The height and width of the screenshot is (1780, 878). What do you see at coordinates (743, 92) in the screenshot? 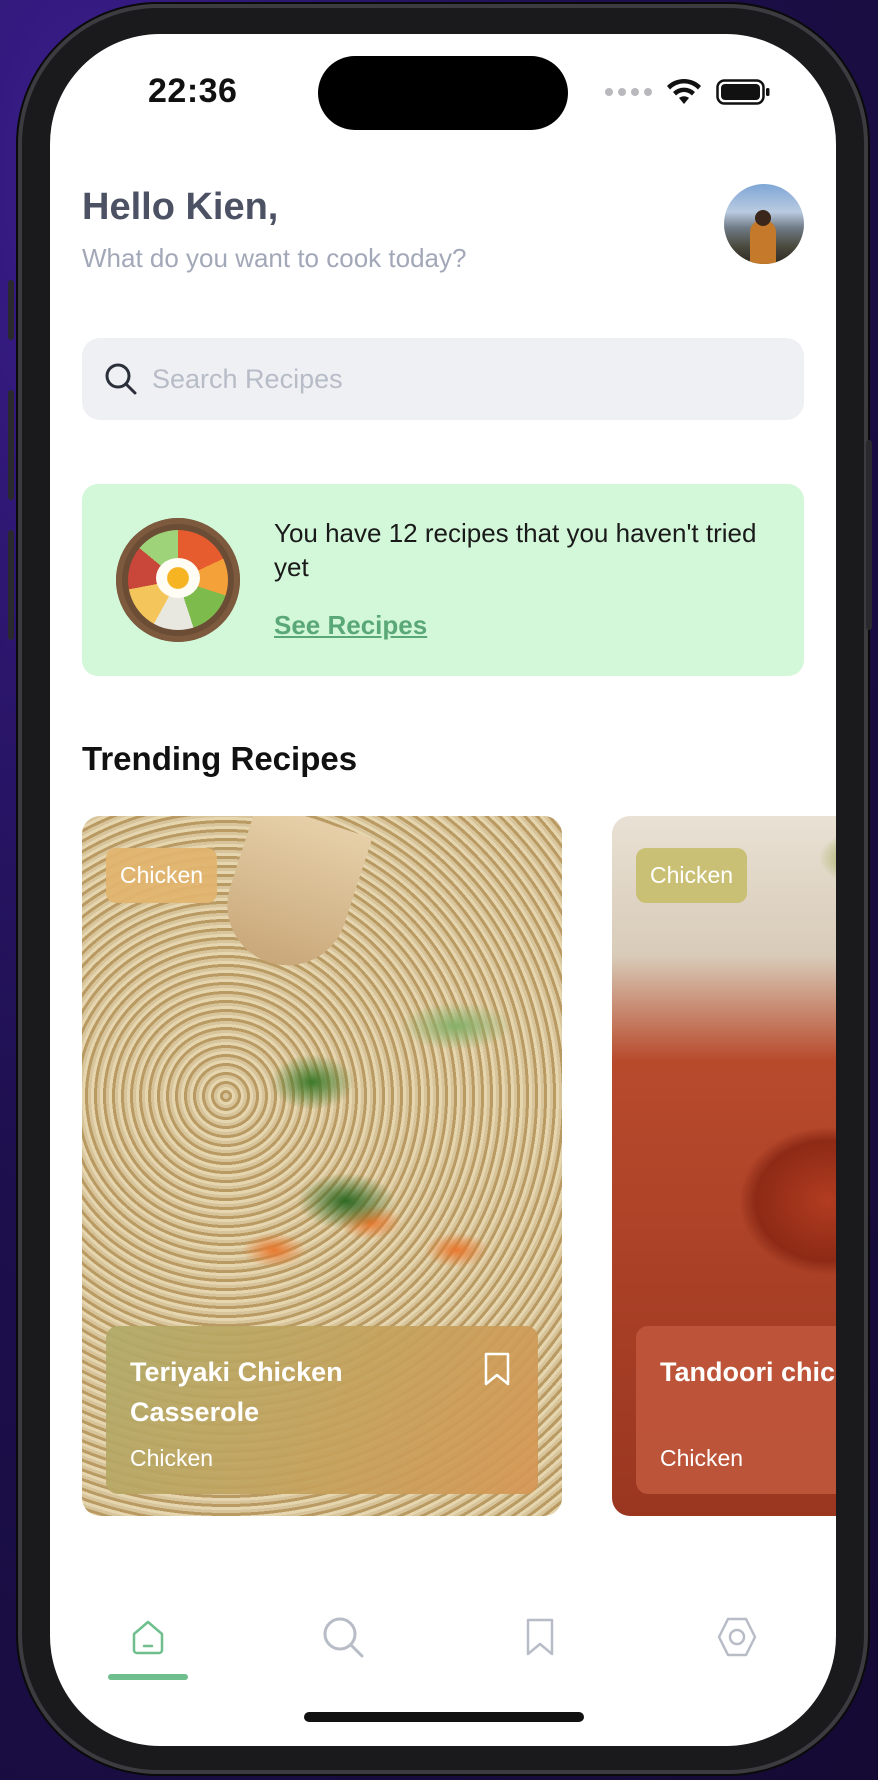
I see `battery-icon` at bounding box center [743, 92].